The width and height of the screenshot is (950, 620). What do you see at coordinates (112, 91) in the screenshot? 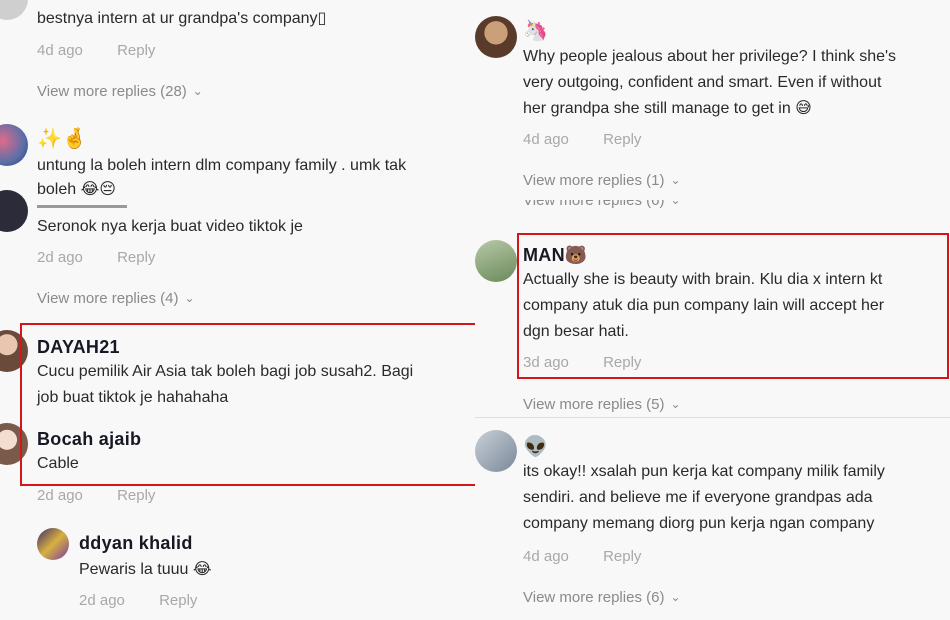
I see `view-more-replies-label: View more replies (28)` at bounding box center [112, 91].